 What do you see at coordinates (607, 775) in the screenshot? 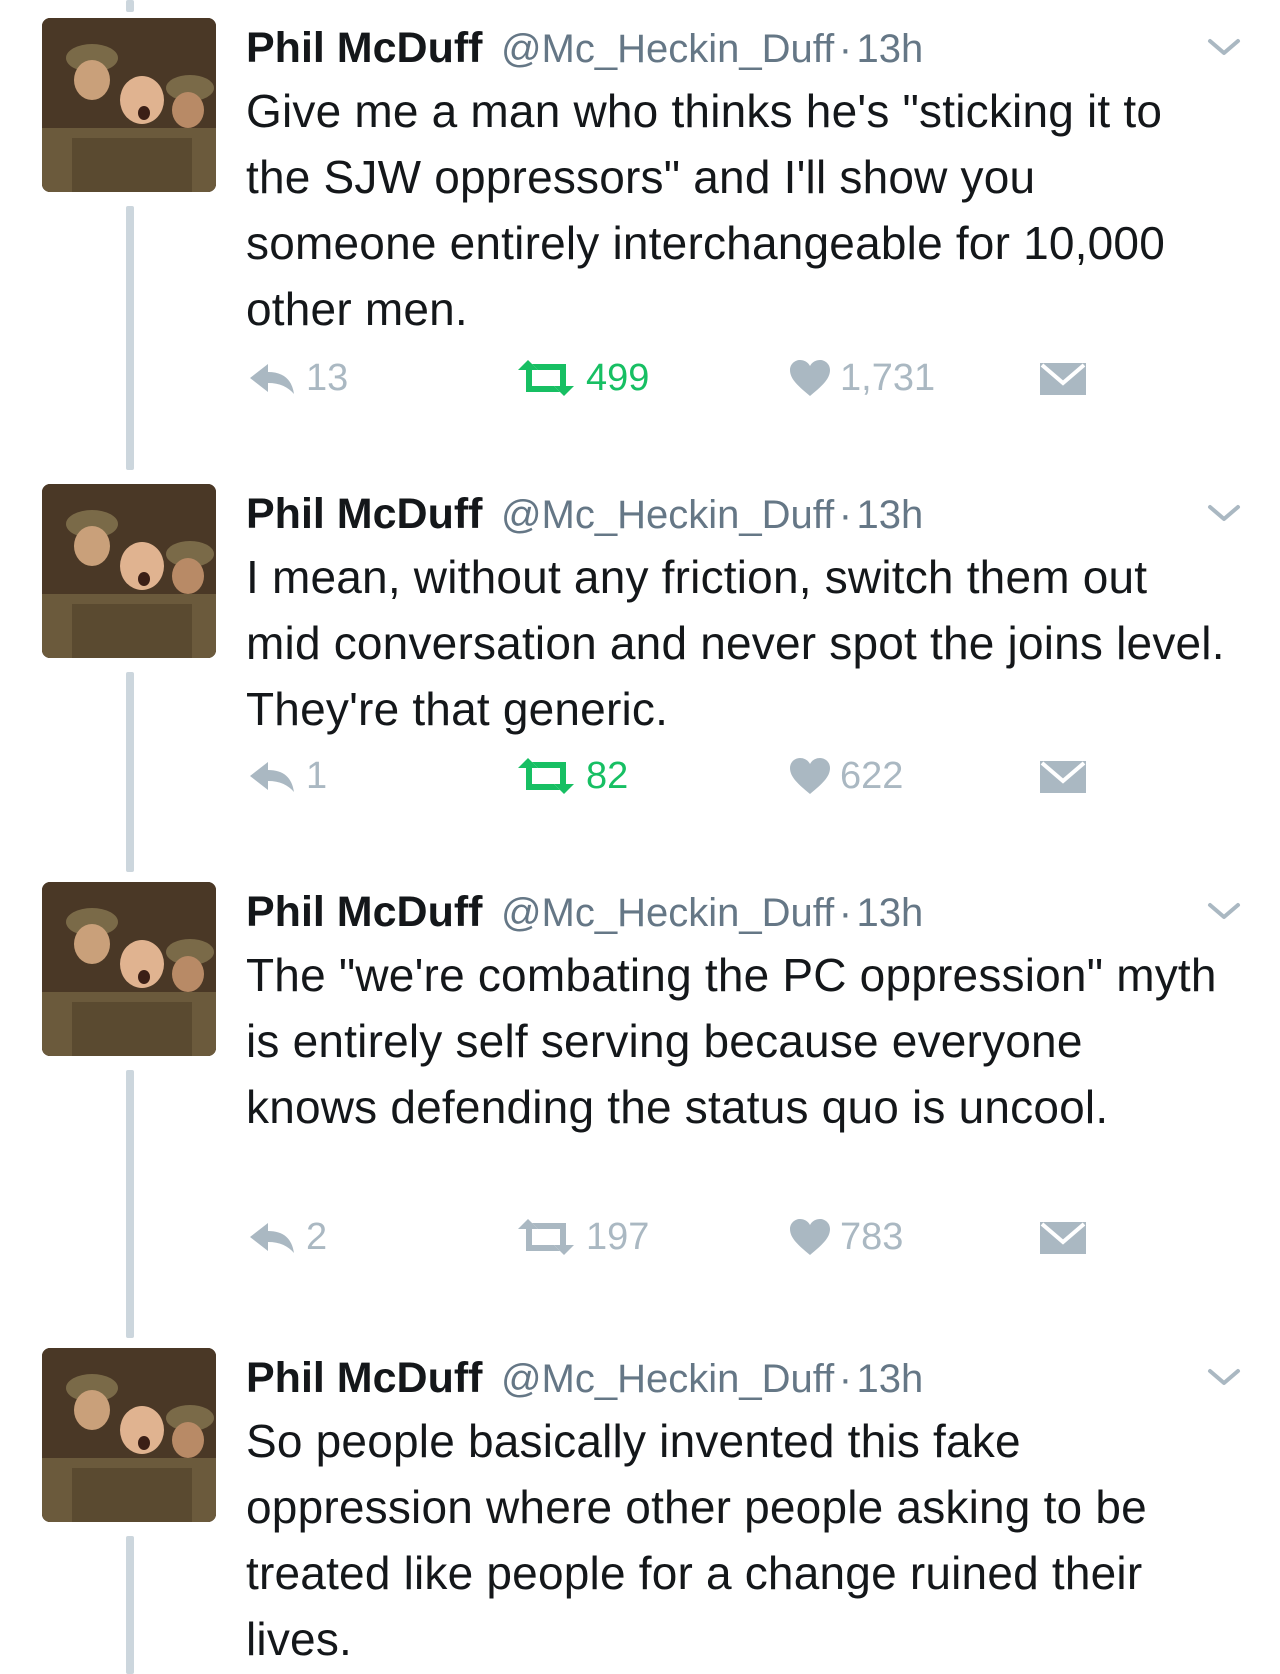
I see `retweet-count: 82` at bounding box center [607, 775].